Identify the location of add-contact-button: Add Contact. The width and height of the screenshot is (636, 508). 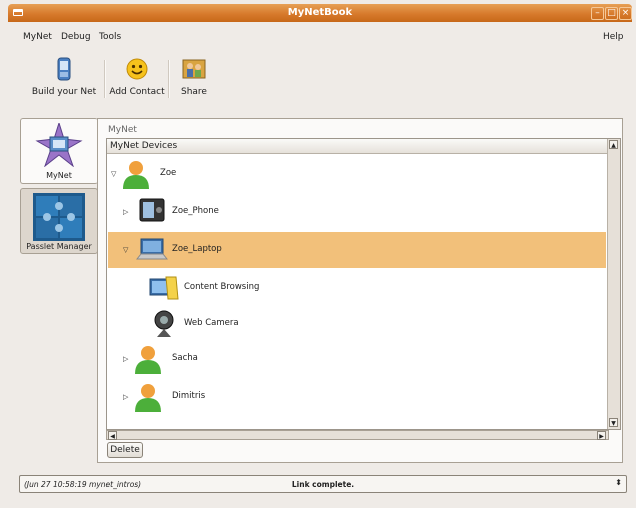
(137, 78).